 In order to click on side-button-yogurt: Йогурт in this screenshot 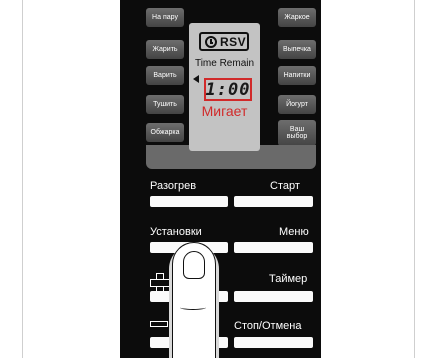, I will do `click(297, 104)`.